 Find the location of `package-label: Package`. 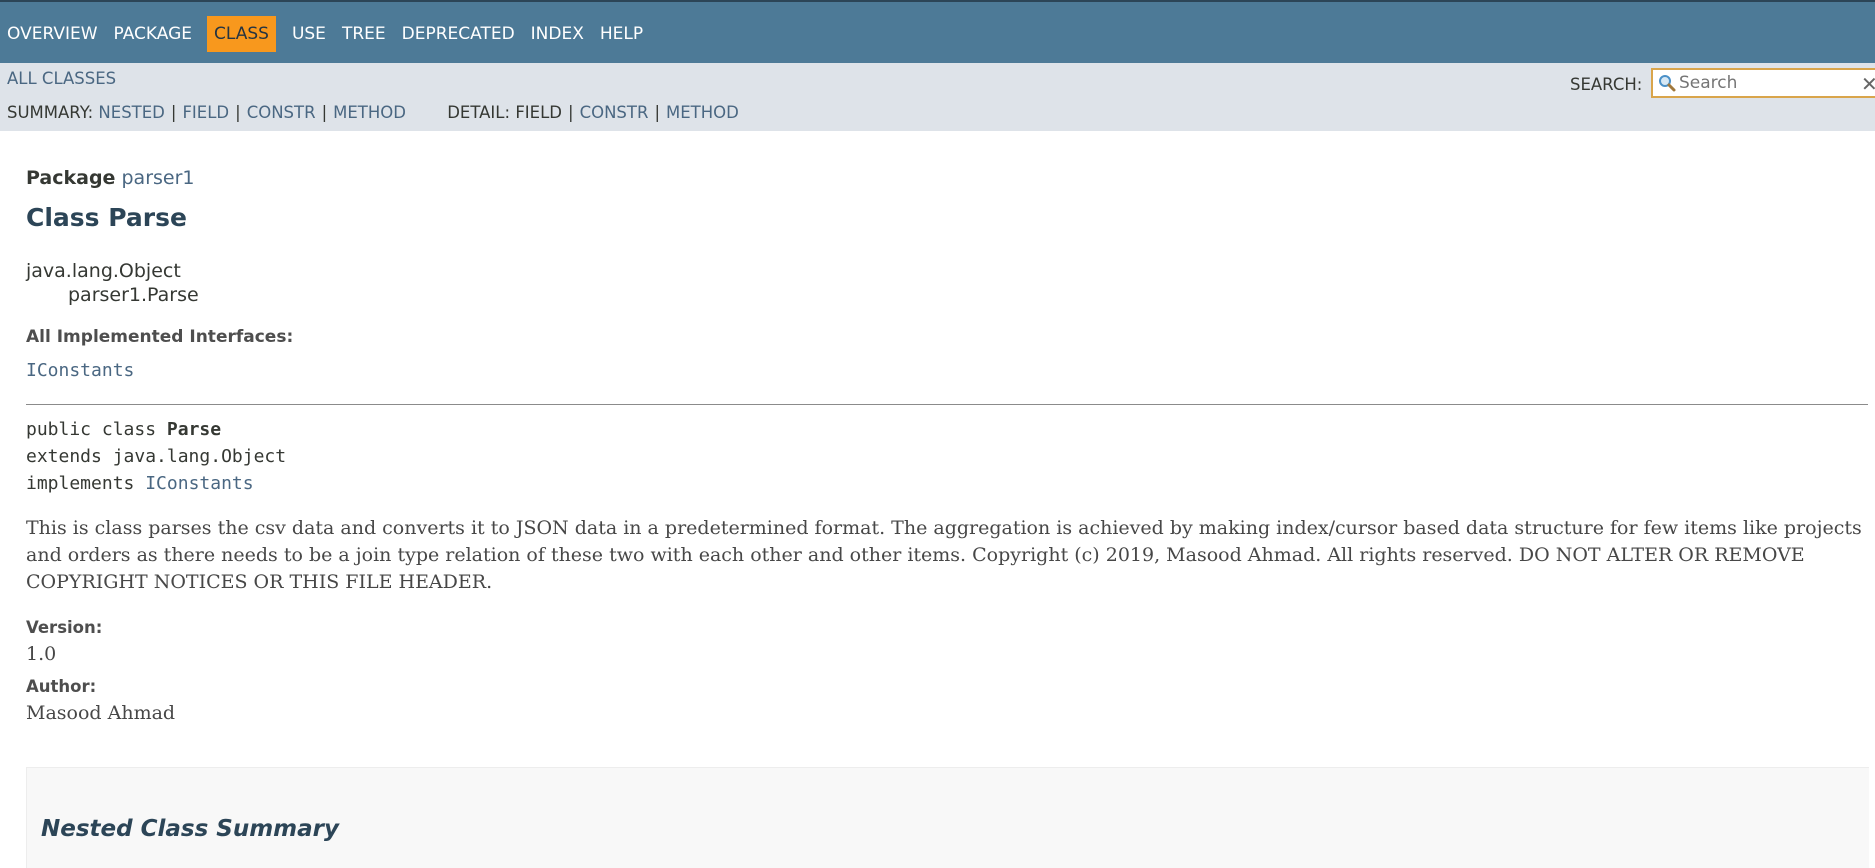

package-label: Package is located at coordinates (71, 178).